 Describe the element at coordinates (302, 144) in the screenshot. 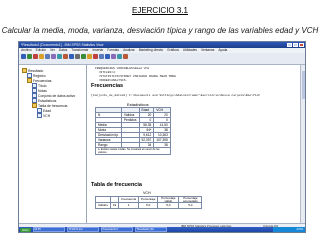

I see `vertical-scrollbar` at that location.